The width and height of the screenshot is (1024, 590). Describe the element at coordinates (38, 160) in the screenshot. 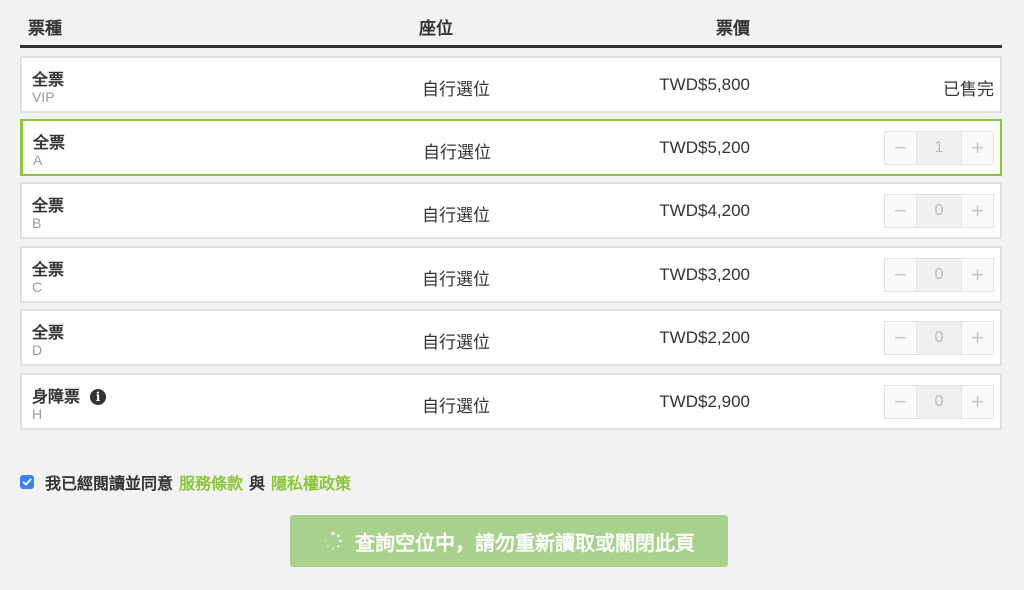

I see `ticket-area: A` at that location.